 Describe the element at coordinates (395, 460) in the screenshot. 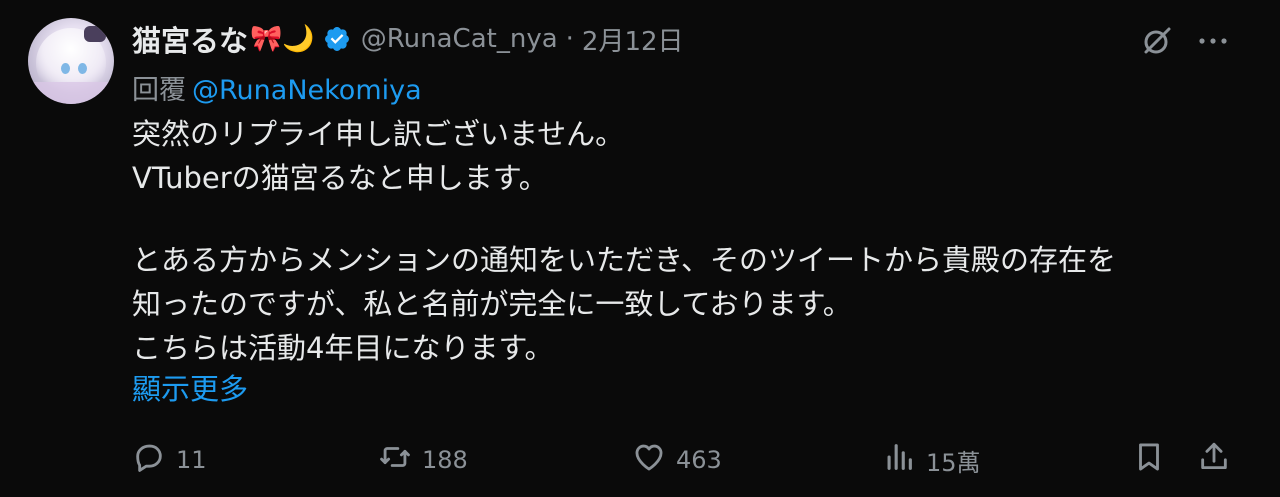

I see `retweet-icon` at that location.